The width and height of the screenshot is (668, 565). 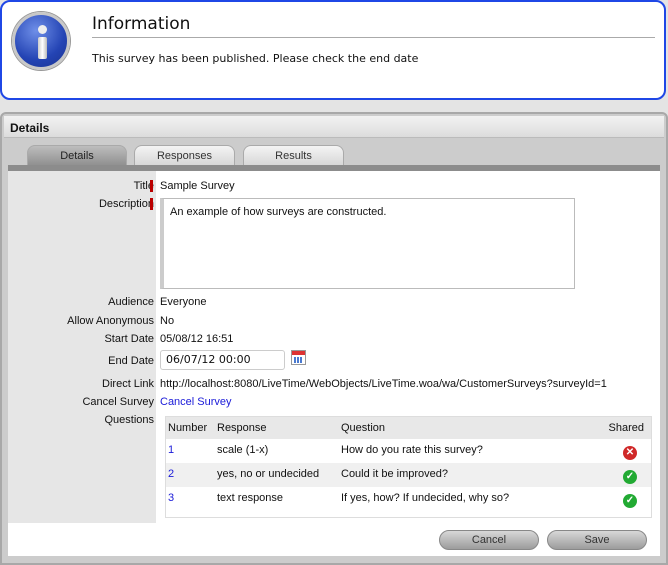 I want to click on title-value: Sample Survey, so click(x=197, y=186).